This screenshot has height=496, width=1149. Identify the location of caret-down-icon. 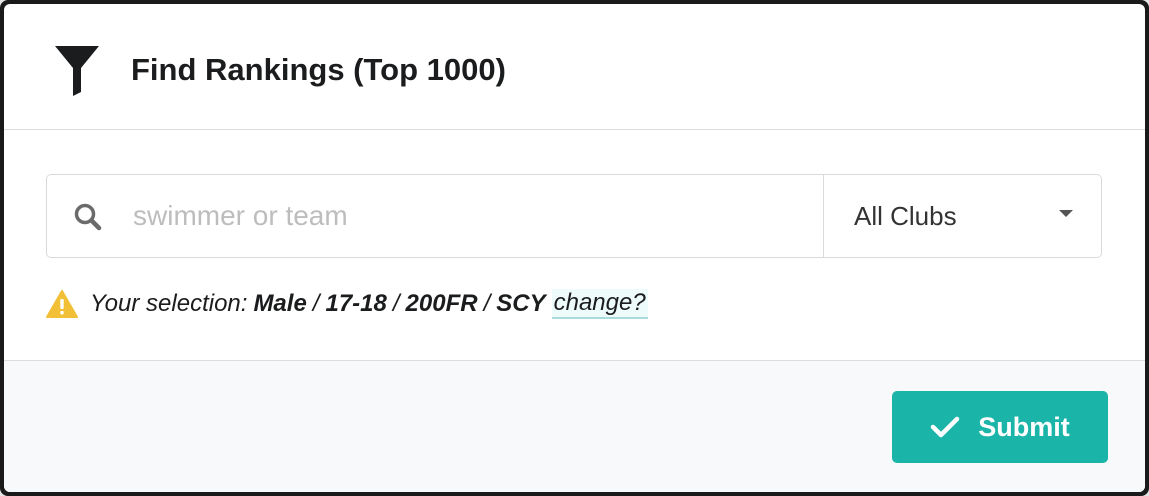
(1066, 213).